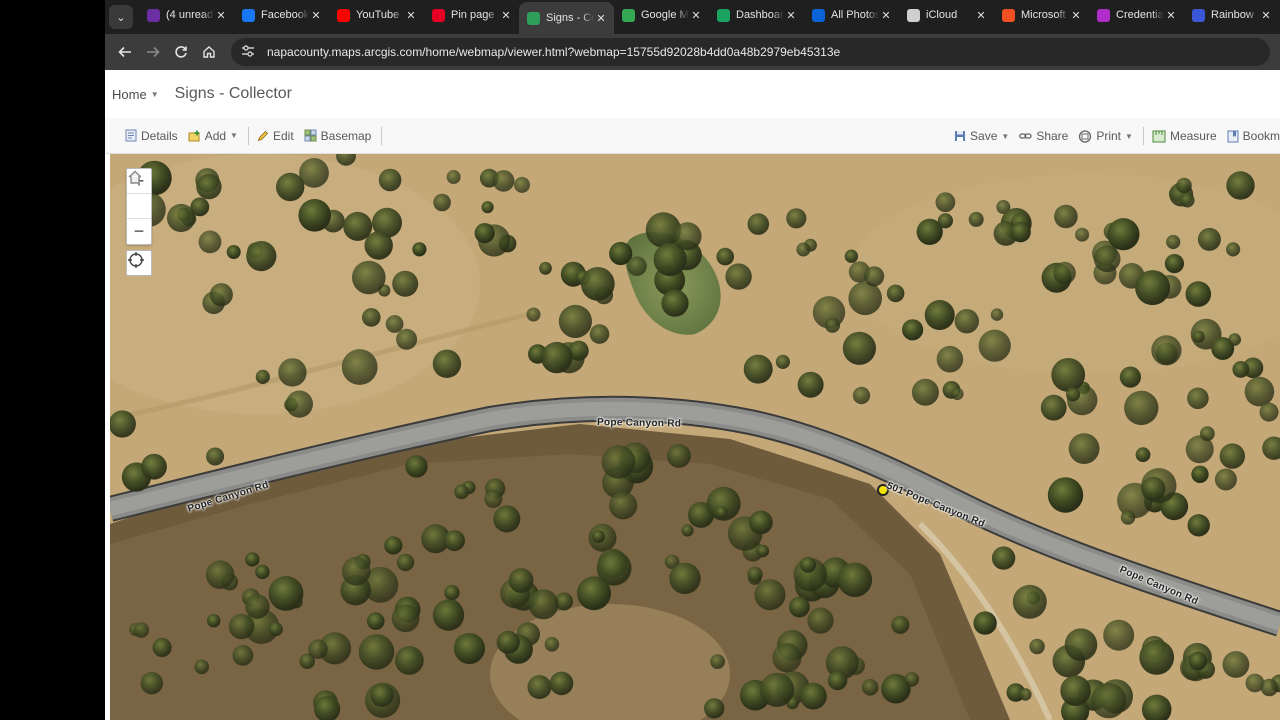  I want to click on save-disk-icon, so click(960, 136).